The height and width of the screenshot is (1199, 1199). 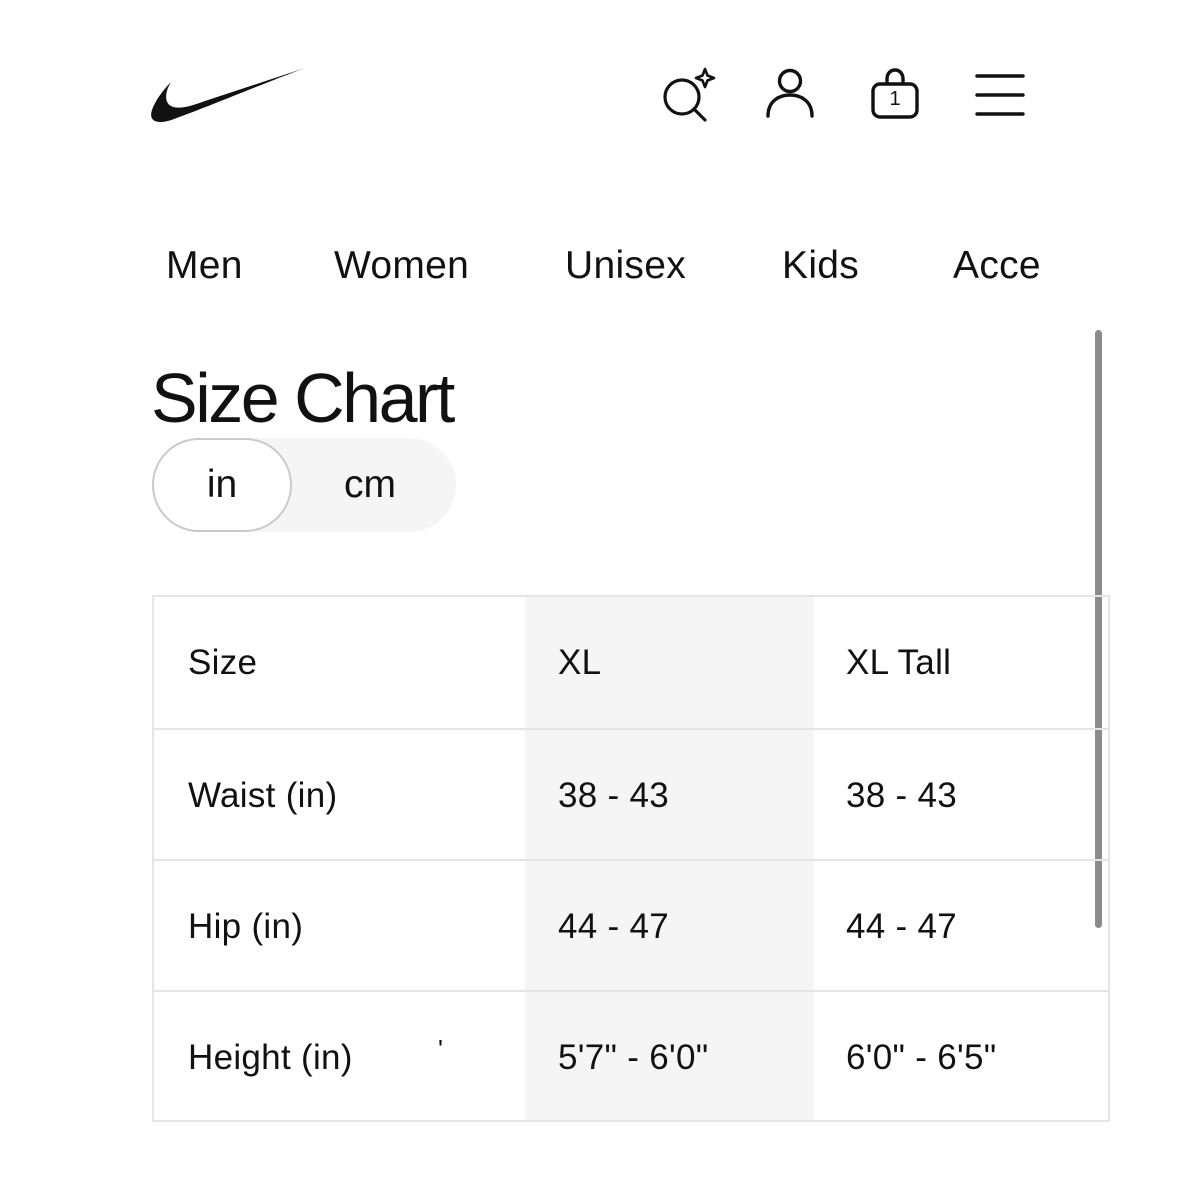 I want to click on cell-hip-xl-tall: 44 - 47, so click(x=902, y=926).